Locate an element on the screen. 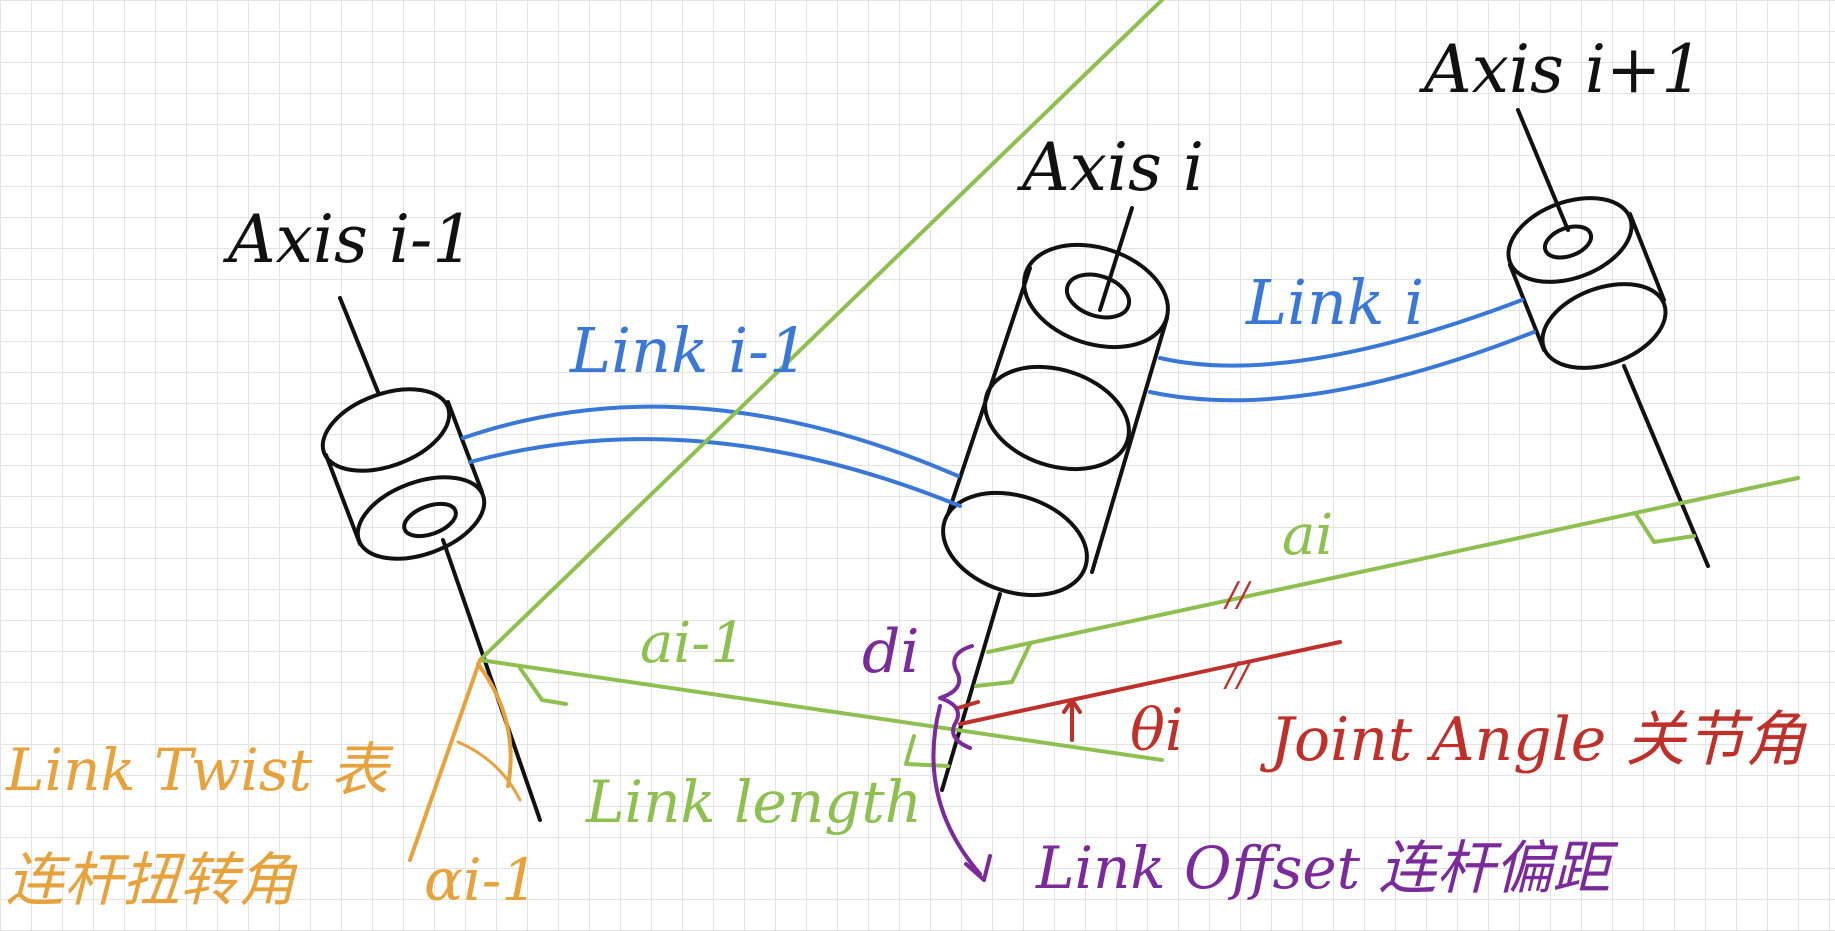 This screenshot has width=1835, height=931. label-theta-i: θi is located at coordinates (1156, 730).